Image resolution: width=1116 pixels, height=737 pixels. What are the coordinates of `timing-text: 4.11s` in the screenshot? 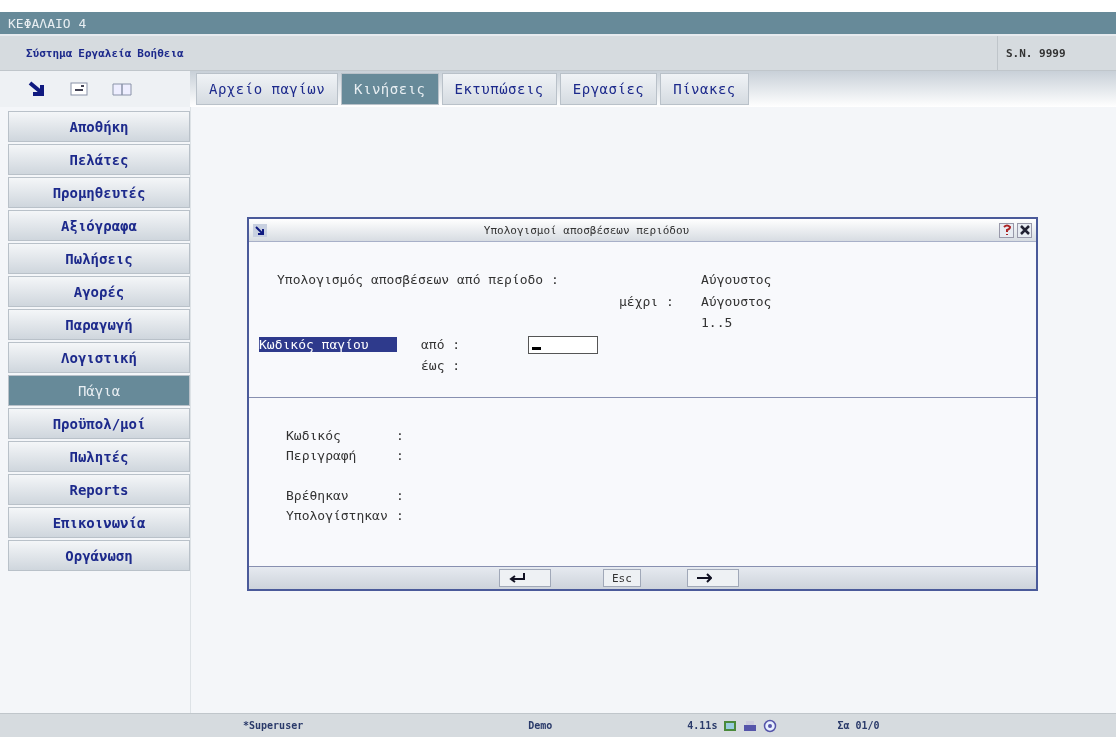 It's located at (702, 725).